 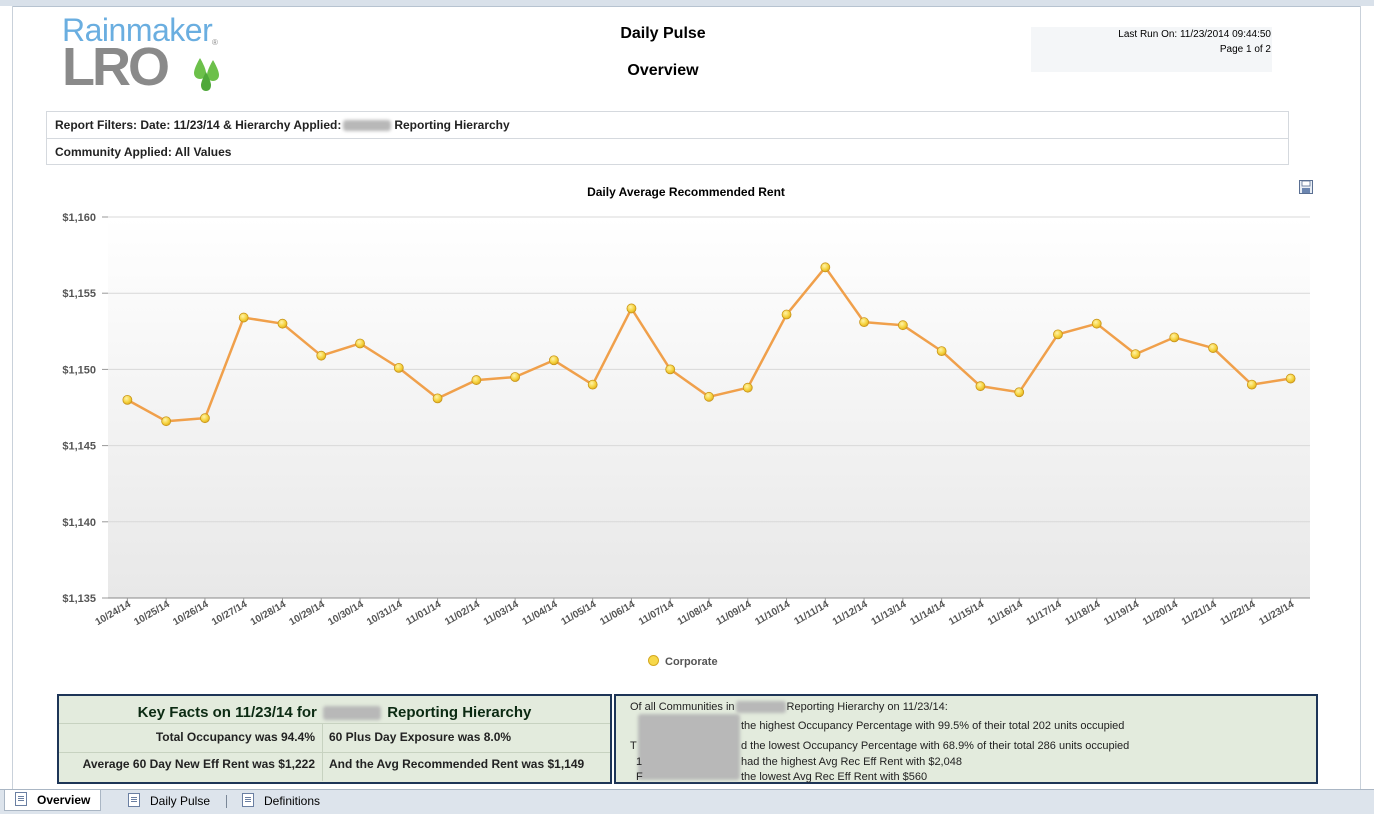 What do you see at coordinates (656, 613) in the screenshot?
I see `x-tick-label: 11/07/14` at bounding box center [656, 613].